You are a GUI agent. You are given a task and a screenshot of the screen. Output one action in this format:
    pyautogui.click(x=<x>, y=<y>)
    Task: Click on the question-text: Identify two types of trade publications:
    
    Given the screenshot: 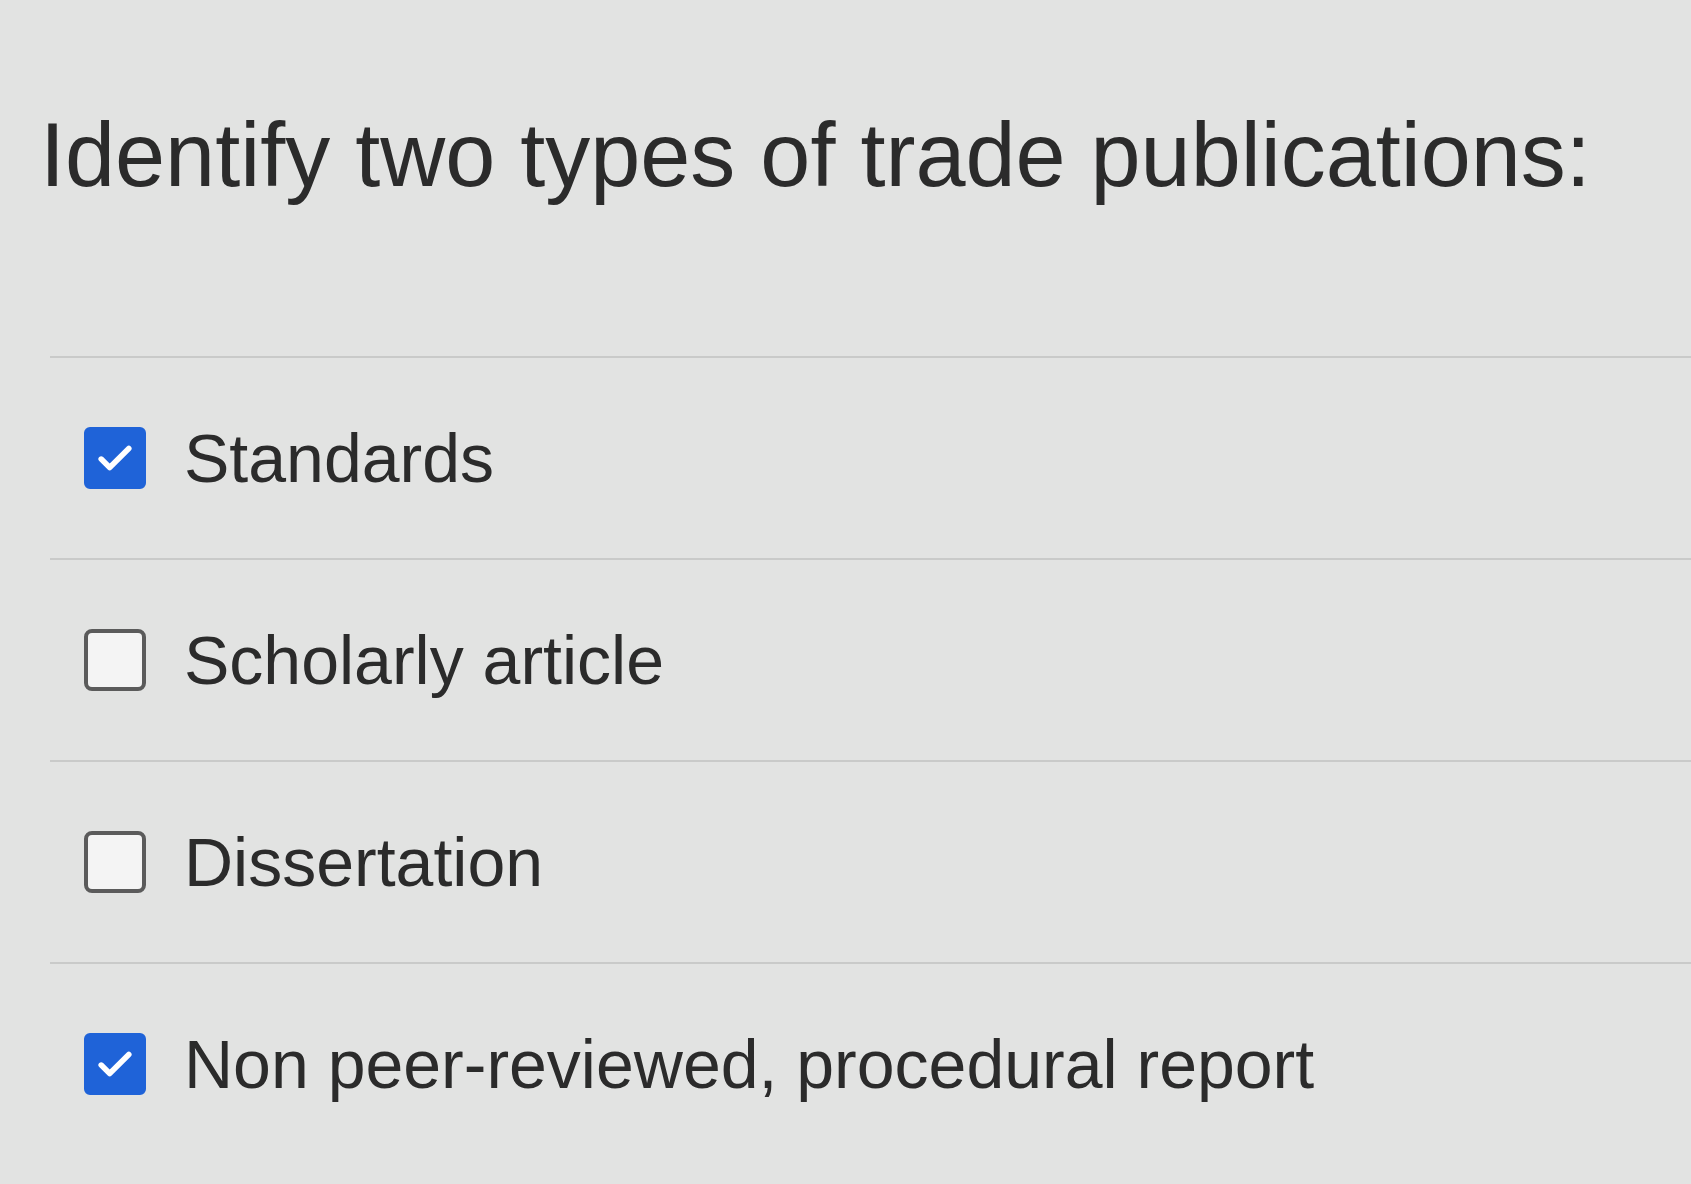 What is the action you would take?
    pyautogui.click(x=815, y=155)
    